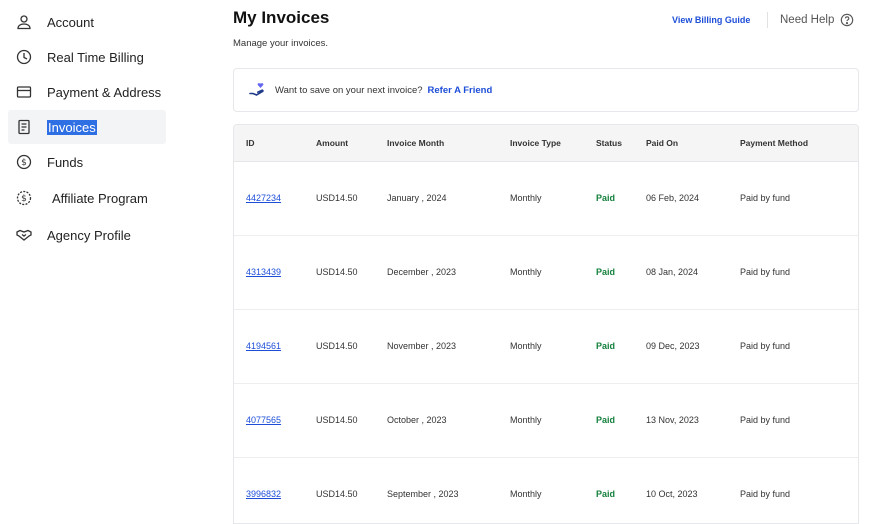 The image size is (871, 524). What do you see at coordinates (767, 20) in the screenshot?
I see `header-divider` at bounding box center [767, 20].